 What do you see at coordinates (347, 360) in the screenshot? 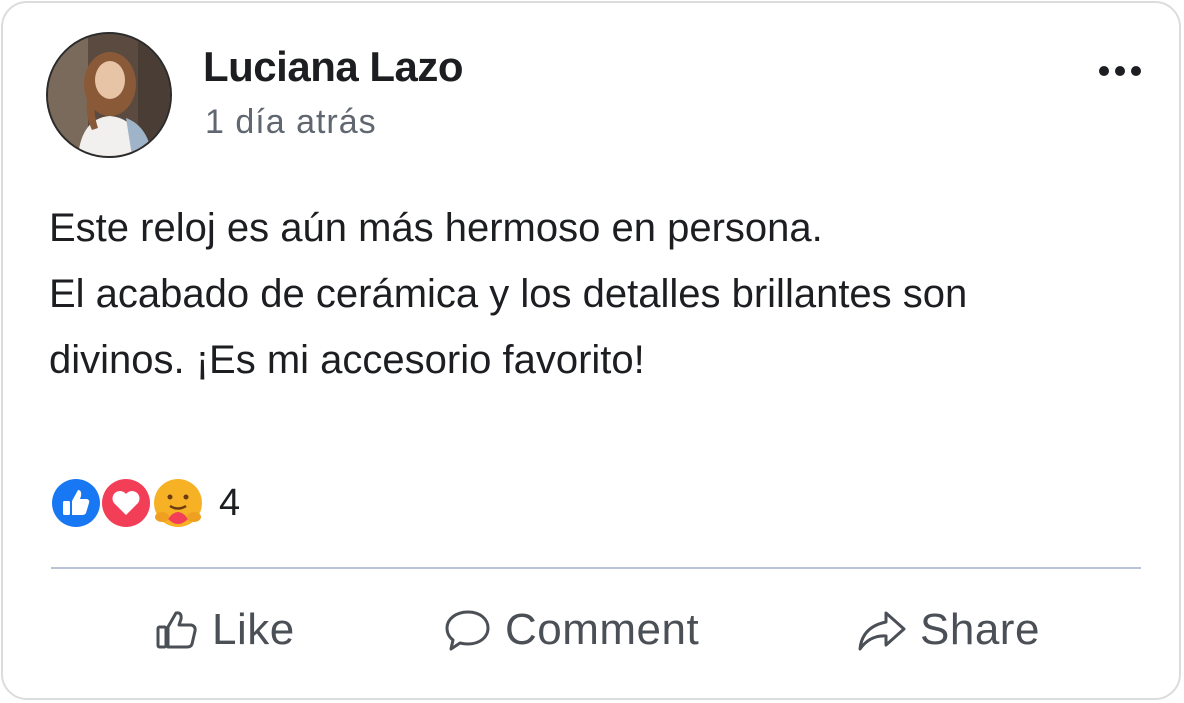
I see `post-text-line: divinos. ¡Es mi accesorio favorito!` at bounding box center [347, 360].